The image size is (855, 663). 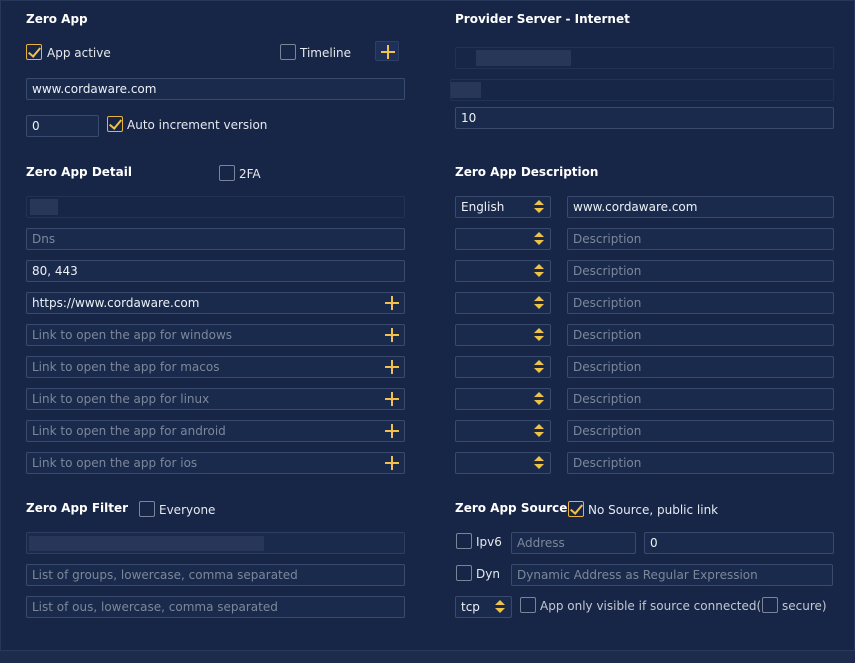 What do you see at coordinates (542, 19) in the screenshot?
I see `provider-server-title: Provider Server - Internet` at bounding box center [542, 19].